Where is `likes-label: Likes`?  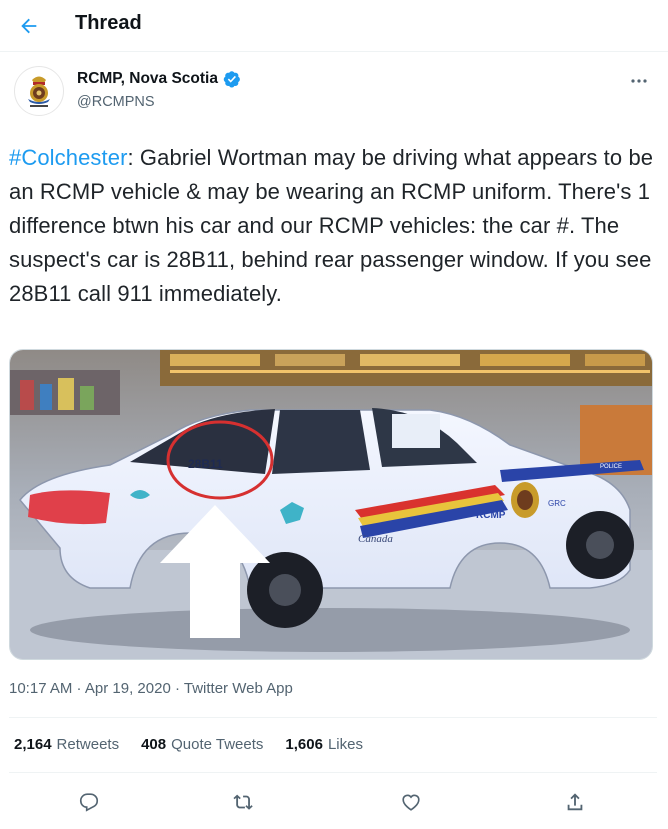 likes-label: Likes is located at coordinates (345, 744).